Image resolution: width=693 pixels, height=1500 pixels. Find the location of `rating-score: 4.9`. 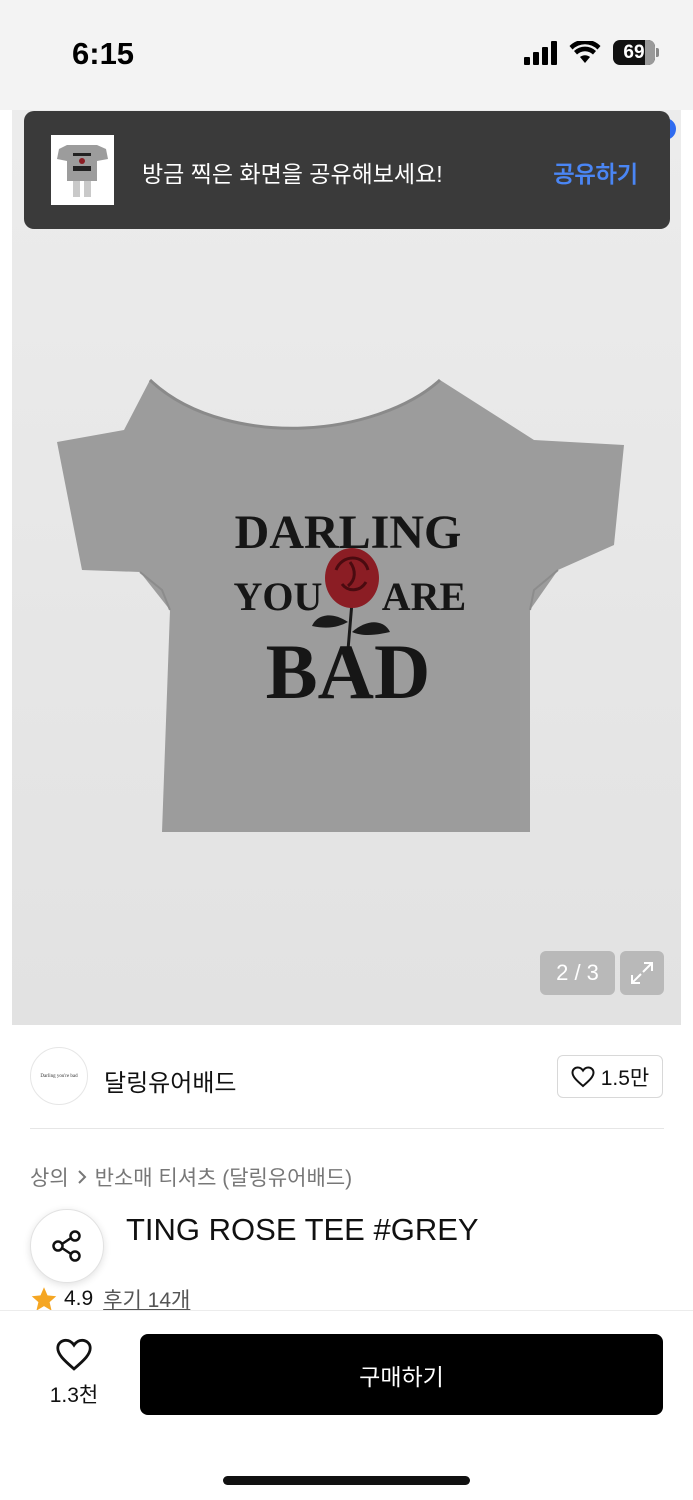

rating-score: 4.9 is located at coordinates (79, 1298).